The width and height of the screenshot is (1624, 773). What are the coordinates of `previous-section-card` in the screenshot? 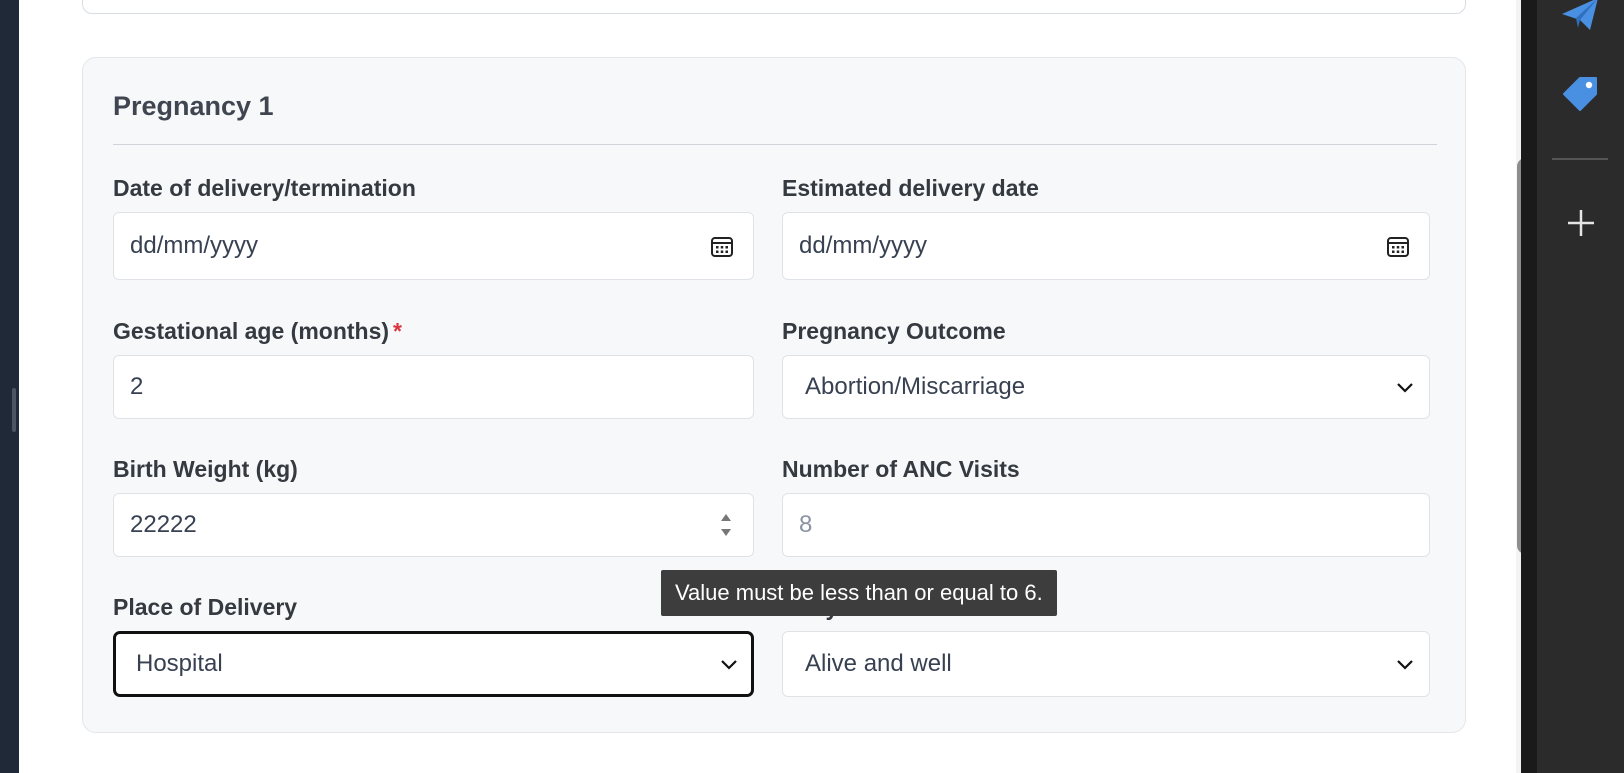 It's located at (774, 7).